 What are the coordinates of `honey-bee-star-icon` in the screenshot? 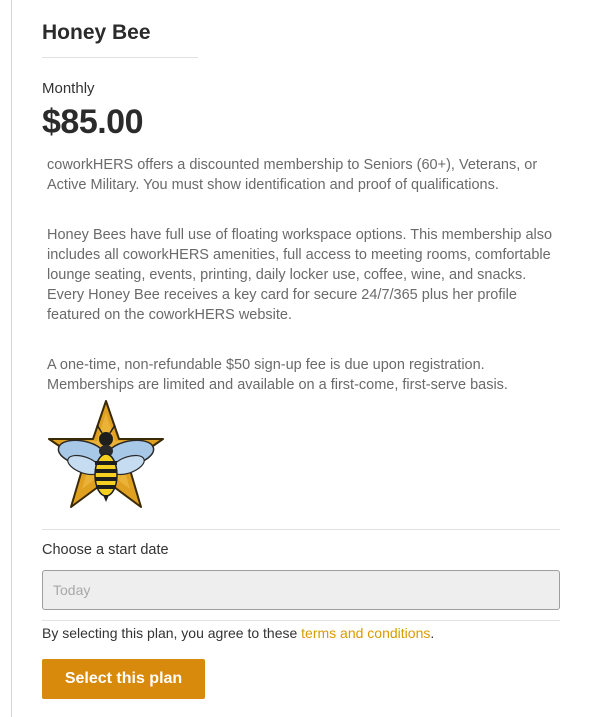 It's located at (106, 454).